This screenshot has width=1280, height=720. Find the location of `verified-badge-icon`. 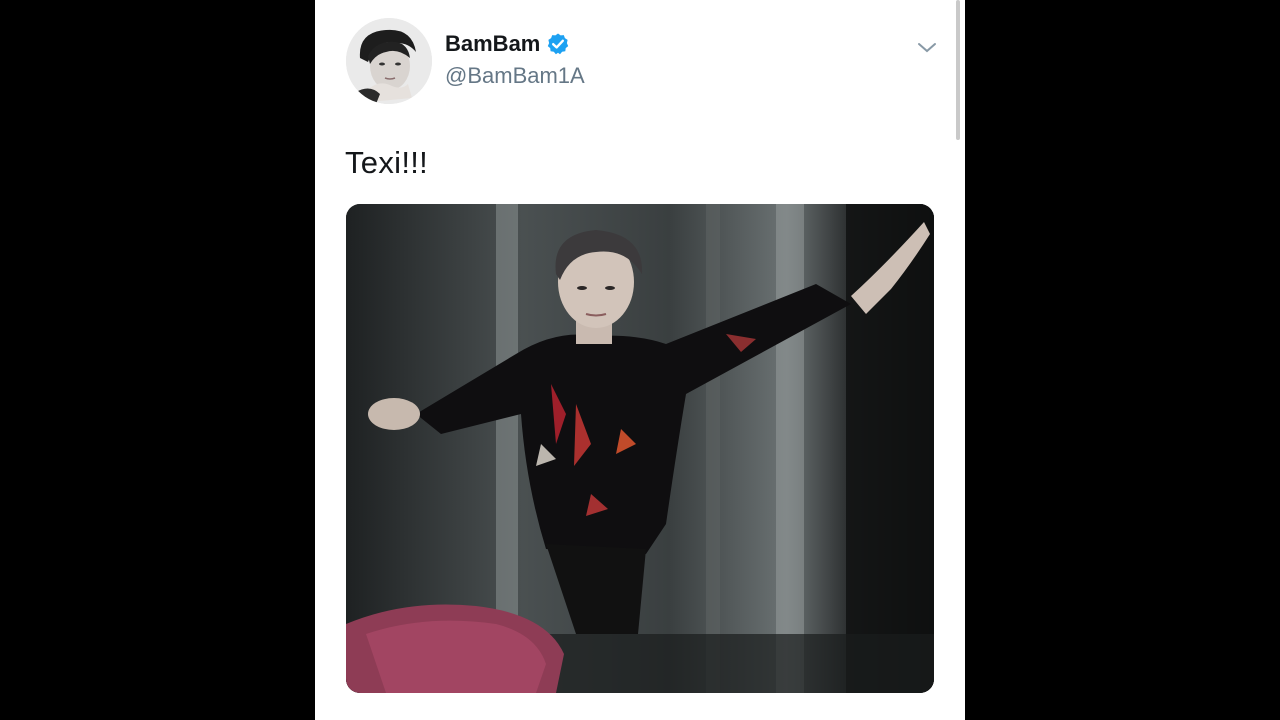

verified-badge-icon is located at coordinates (558, 44).